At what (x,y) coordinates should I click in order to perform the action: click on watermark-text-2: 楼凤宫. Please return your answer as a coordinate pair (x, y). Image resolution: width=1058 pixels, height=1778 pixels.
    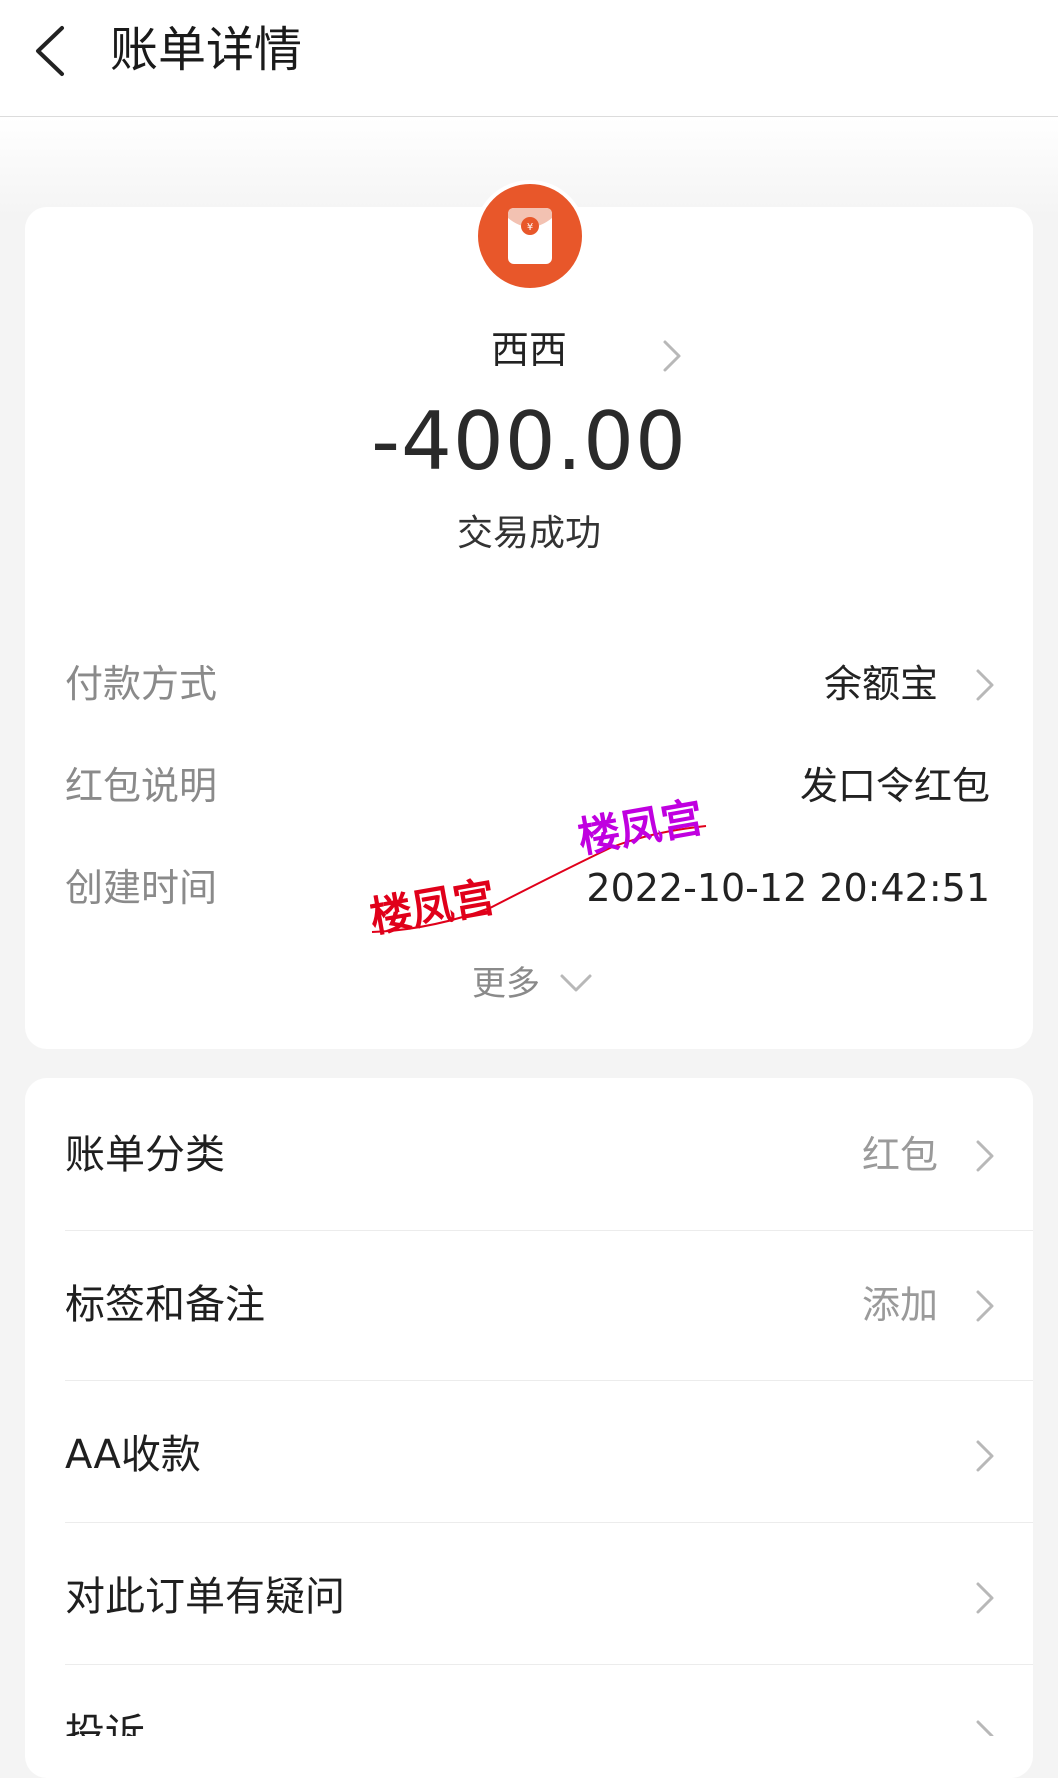
    Looking at the image, I should click on (640, 827).